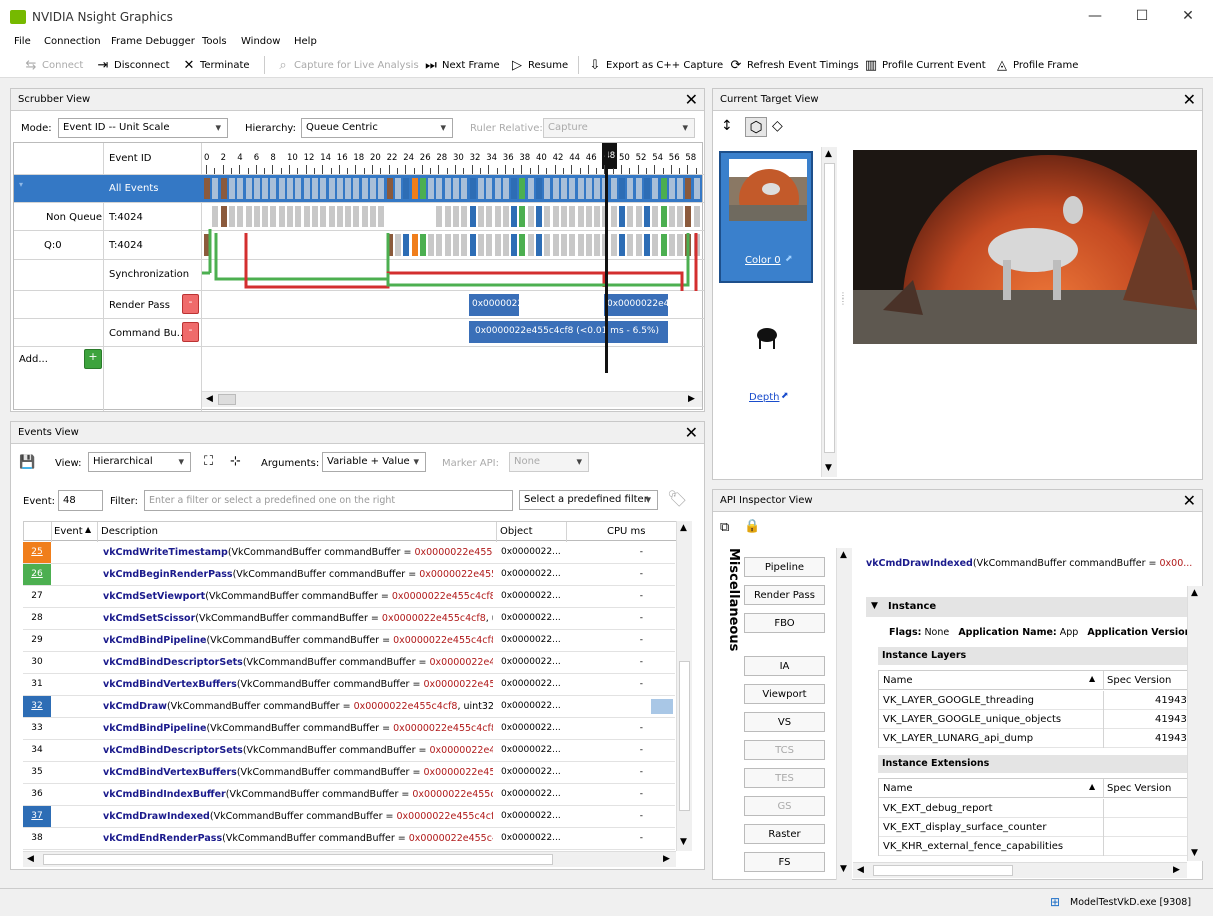 The image size is (1213, 916). I want to click on ruler-select: Capture, so click(619, 128).